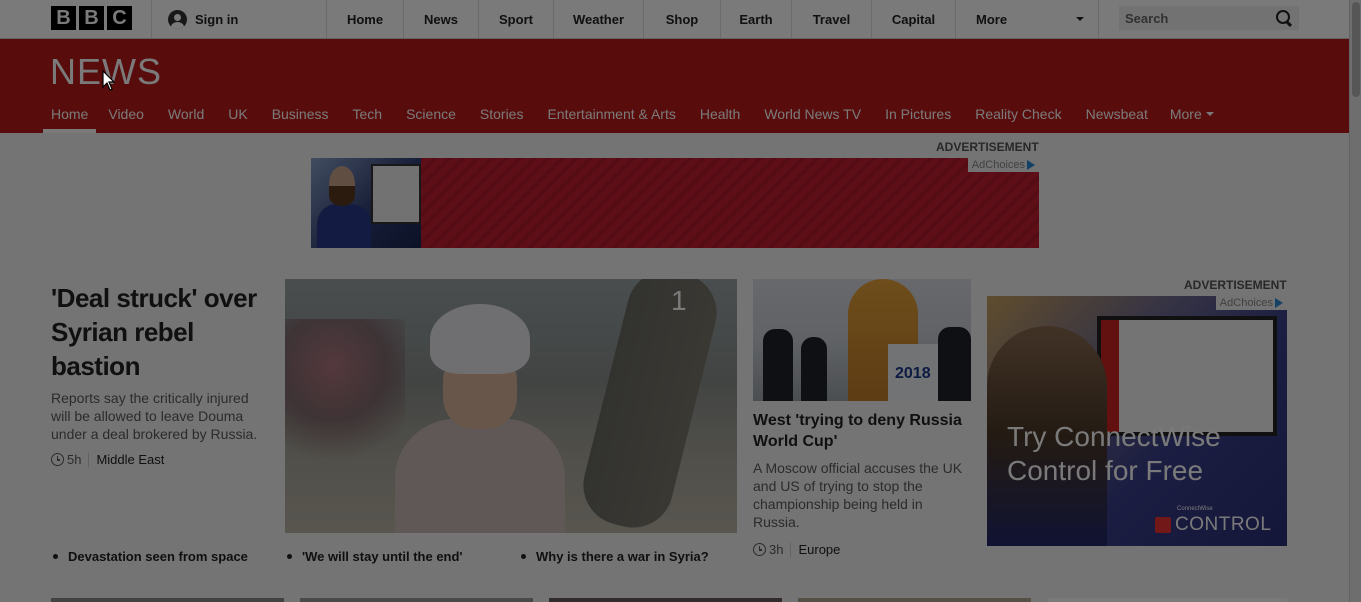  I want to click on ad-figure-beard, so click(342, 196).